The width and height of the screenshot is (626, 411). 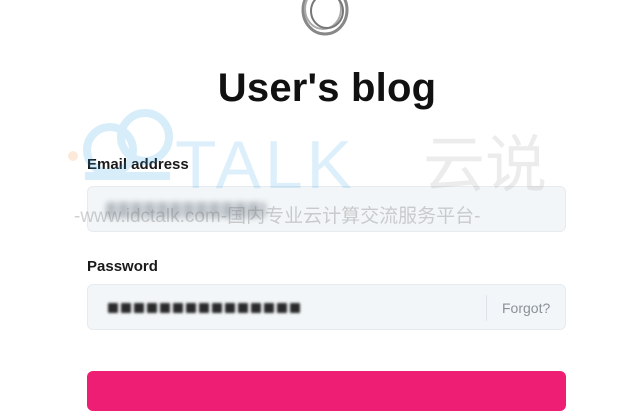 What do you see at coordinates (186, 210) in the screenshot?
I see `email-value-blurred` at bounding box center [186, 210].